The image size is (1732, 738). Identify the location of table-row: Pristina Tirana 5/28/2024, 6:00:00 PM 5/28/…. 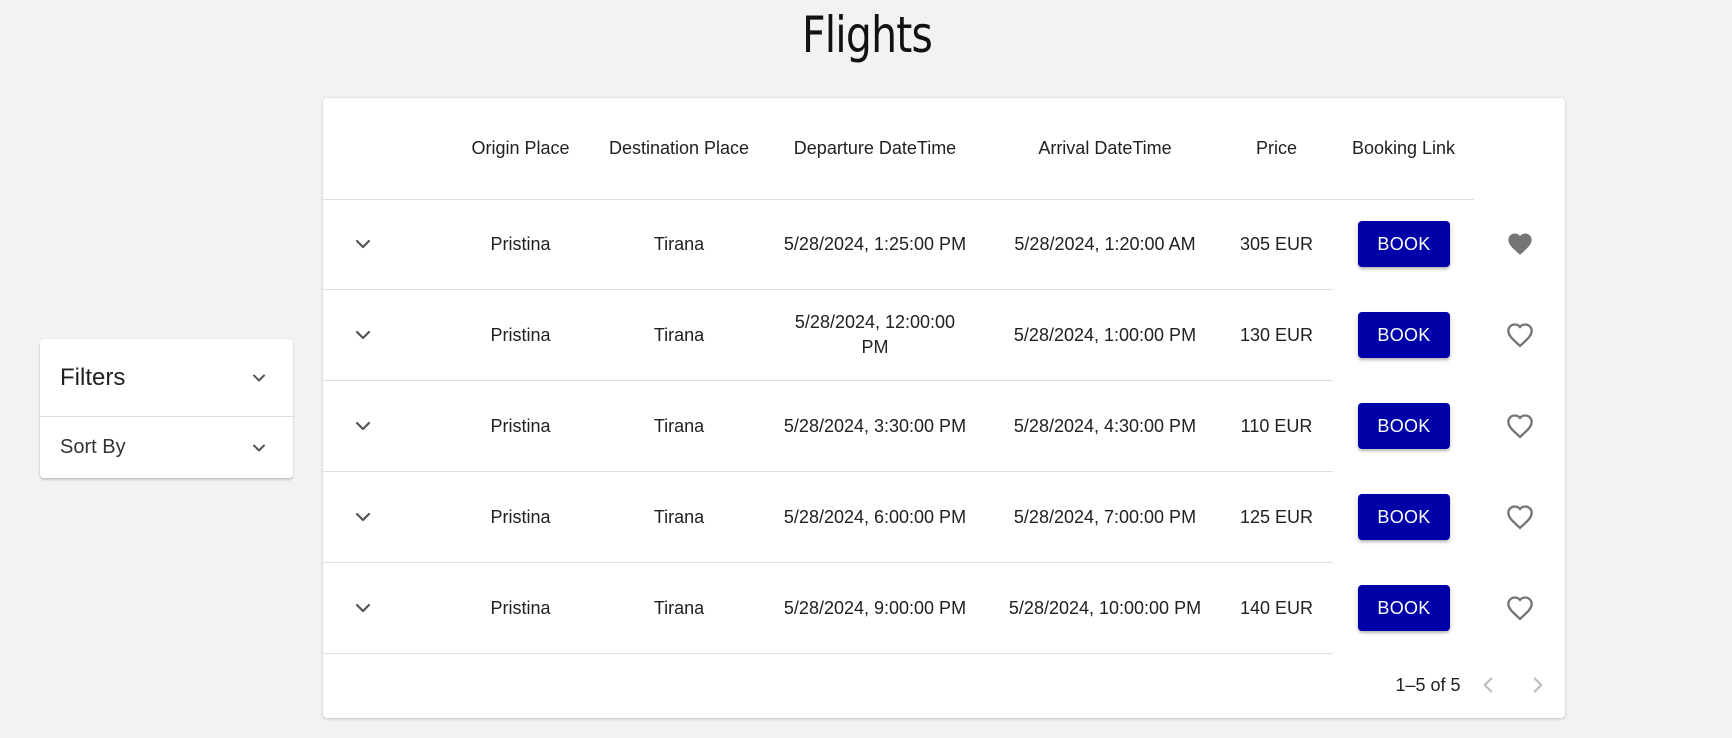
(828, 517).